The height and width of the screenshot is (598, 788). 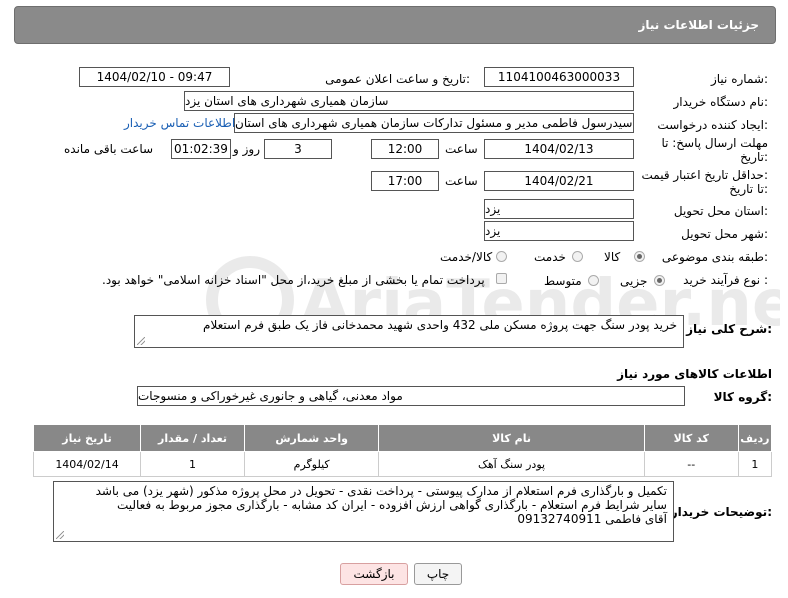 I want to click on city-label: شهر محل تحویل:, so click(x=724, y=234).